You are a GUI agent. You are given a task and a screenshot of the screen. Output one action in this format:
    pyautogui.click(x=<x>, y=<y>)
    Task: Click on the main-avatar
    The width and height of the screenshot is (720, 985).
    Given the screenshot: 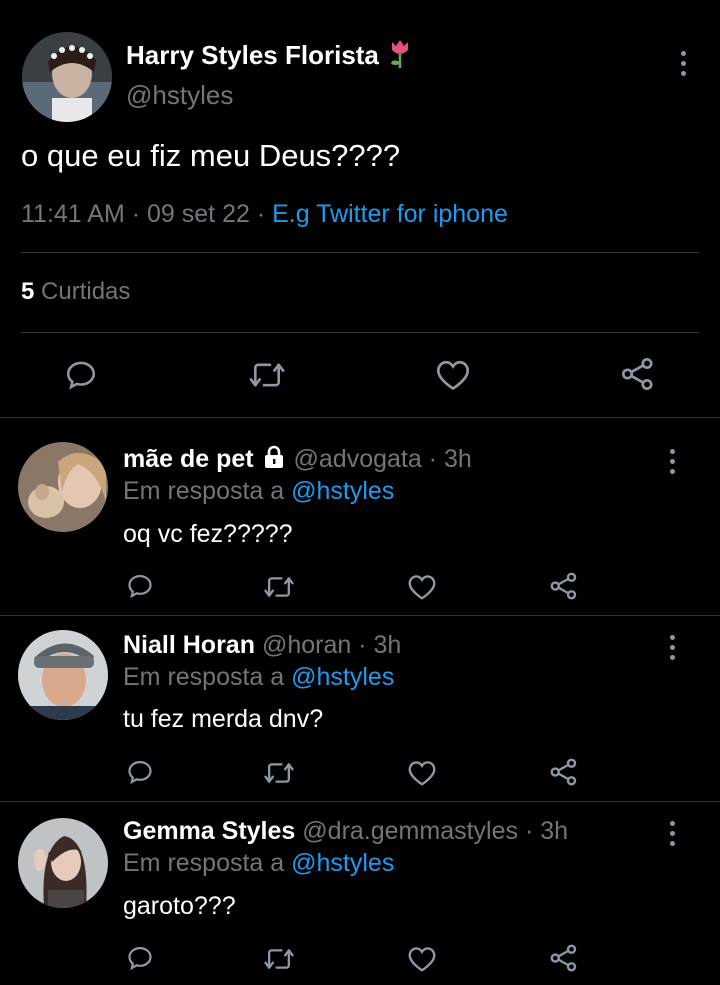 What is the action you would take?
    pyautogui.click(x=67, y=77)
    